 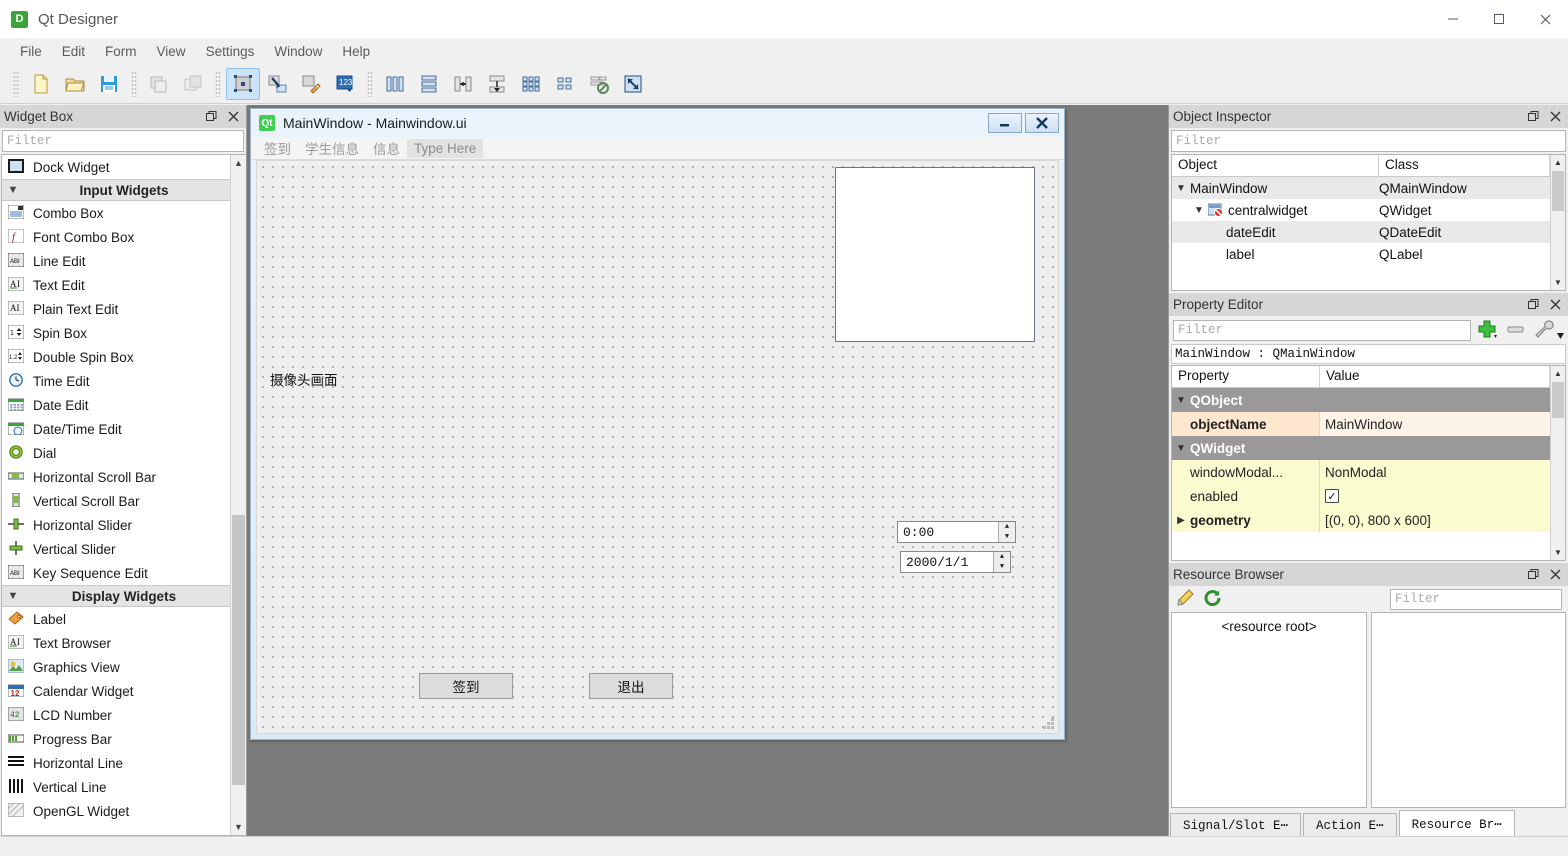 What do you see at coordinates (1361, 448) in the screenshot?
I see `property-editor-row: ▼ QWidget` at bounding box center [1361, 448].